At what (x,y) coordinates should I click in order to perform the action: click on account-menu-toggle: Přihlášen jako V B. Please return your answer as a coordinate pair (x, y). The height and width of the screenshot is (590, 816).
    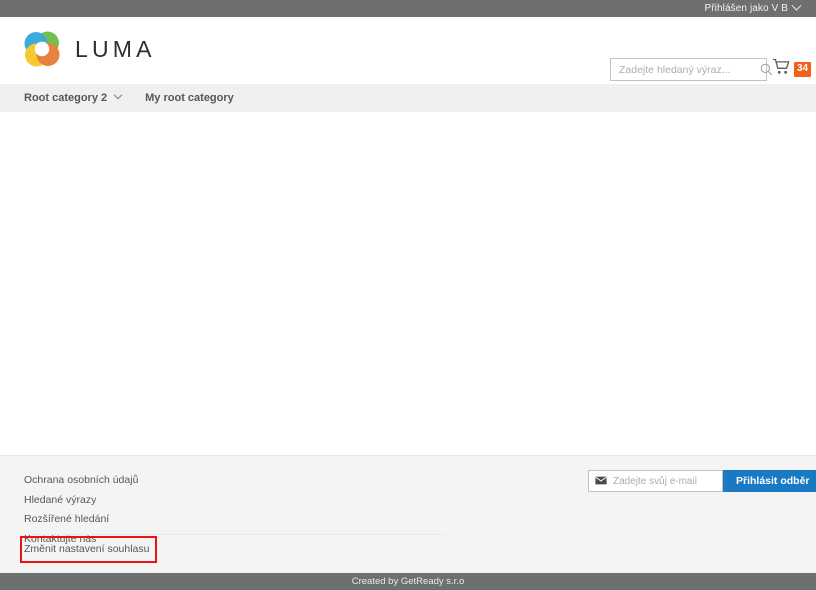
    Looking at the image, I should click on (753, 8).